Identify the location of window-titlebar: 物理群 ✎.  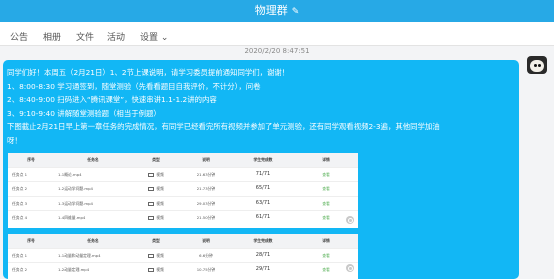
(277, 11).